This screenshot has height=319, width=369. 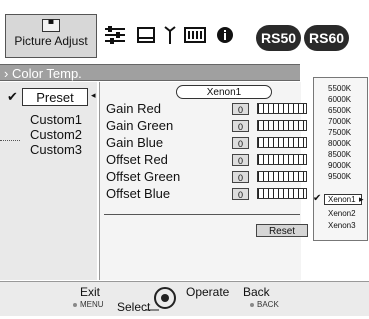 What do you see at coordinates (339, 121) in the screenshot?
I see `option-7000k: 7000K` at bounding box center [339, 121].